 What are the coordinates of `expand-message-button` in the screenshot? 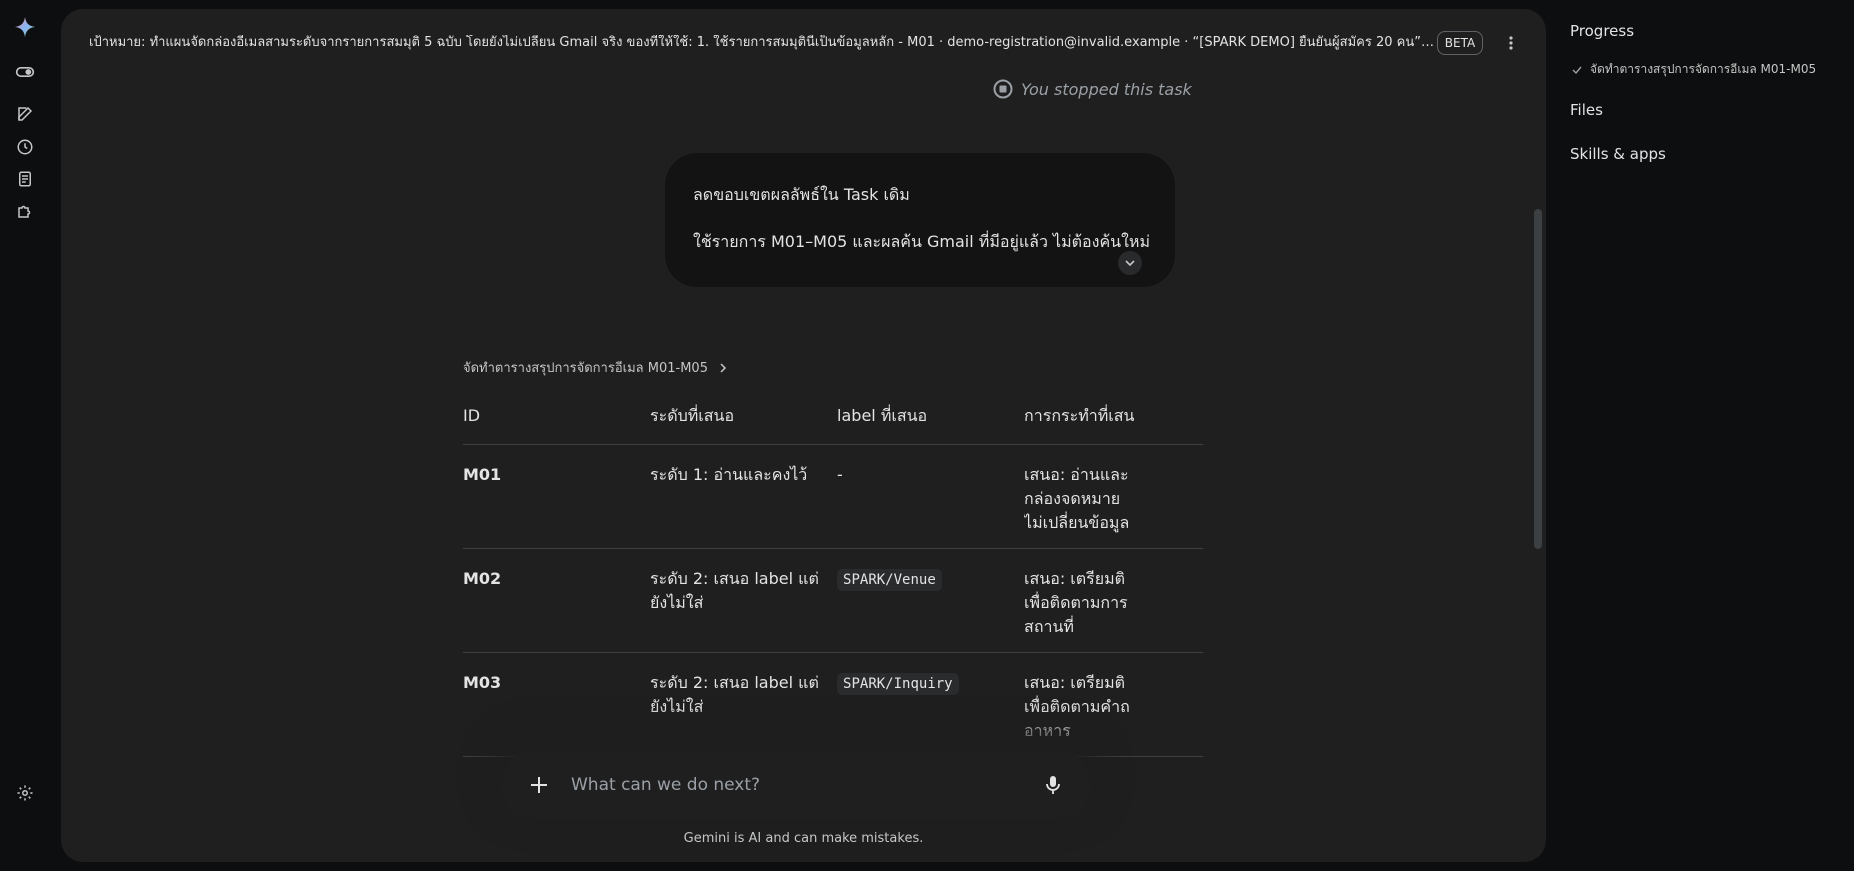 It's located at (1130, 263).